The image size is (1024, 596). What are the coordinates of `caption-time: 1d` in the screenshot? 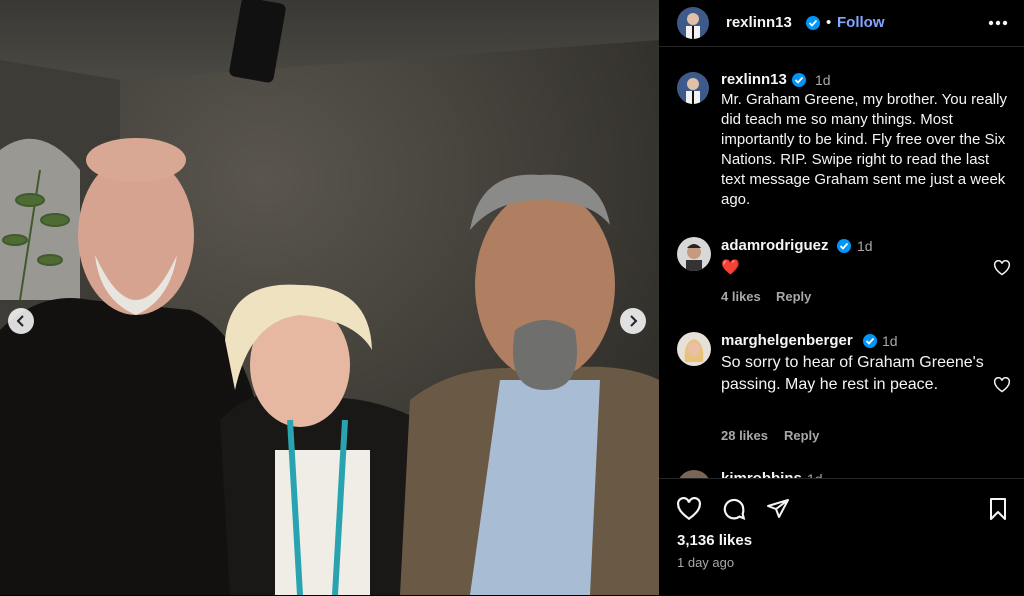 It's located at (823, 80).